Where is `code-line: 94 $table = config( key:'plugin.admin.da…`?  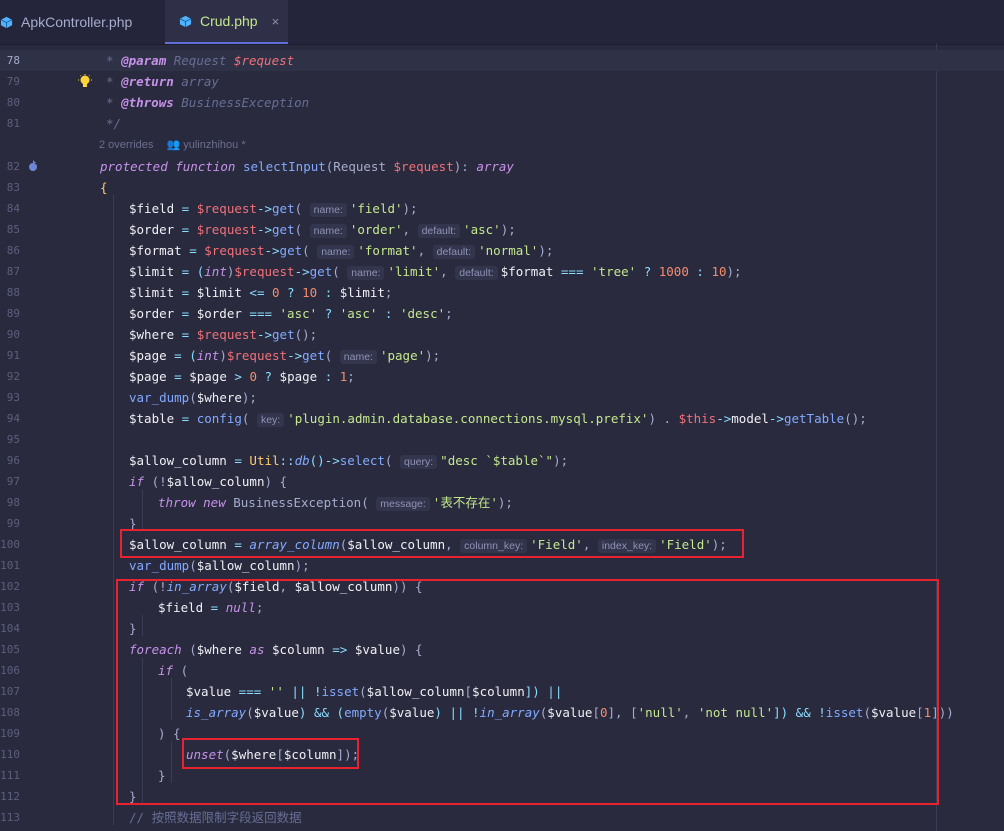 code-line: 94 $table = config( key:'plugin.admin.da… is located at coordinates (502, 418).